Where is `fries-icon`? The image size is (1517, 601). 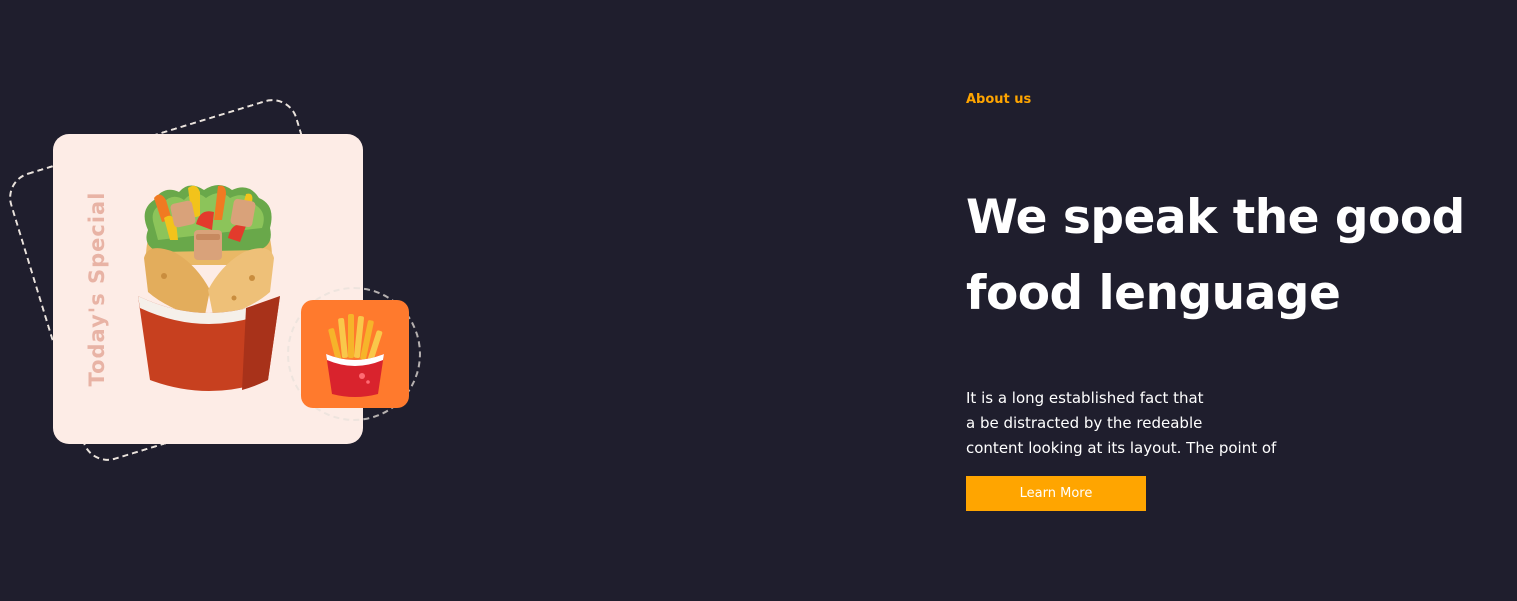
fries-icon is located at coordinates (355, 355).